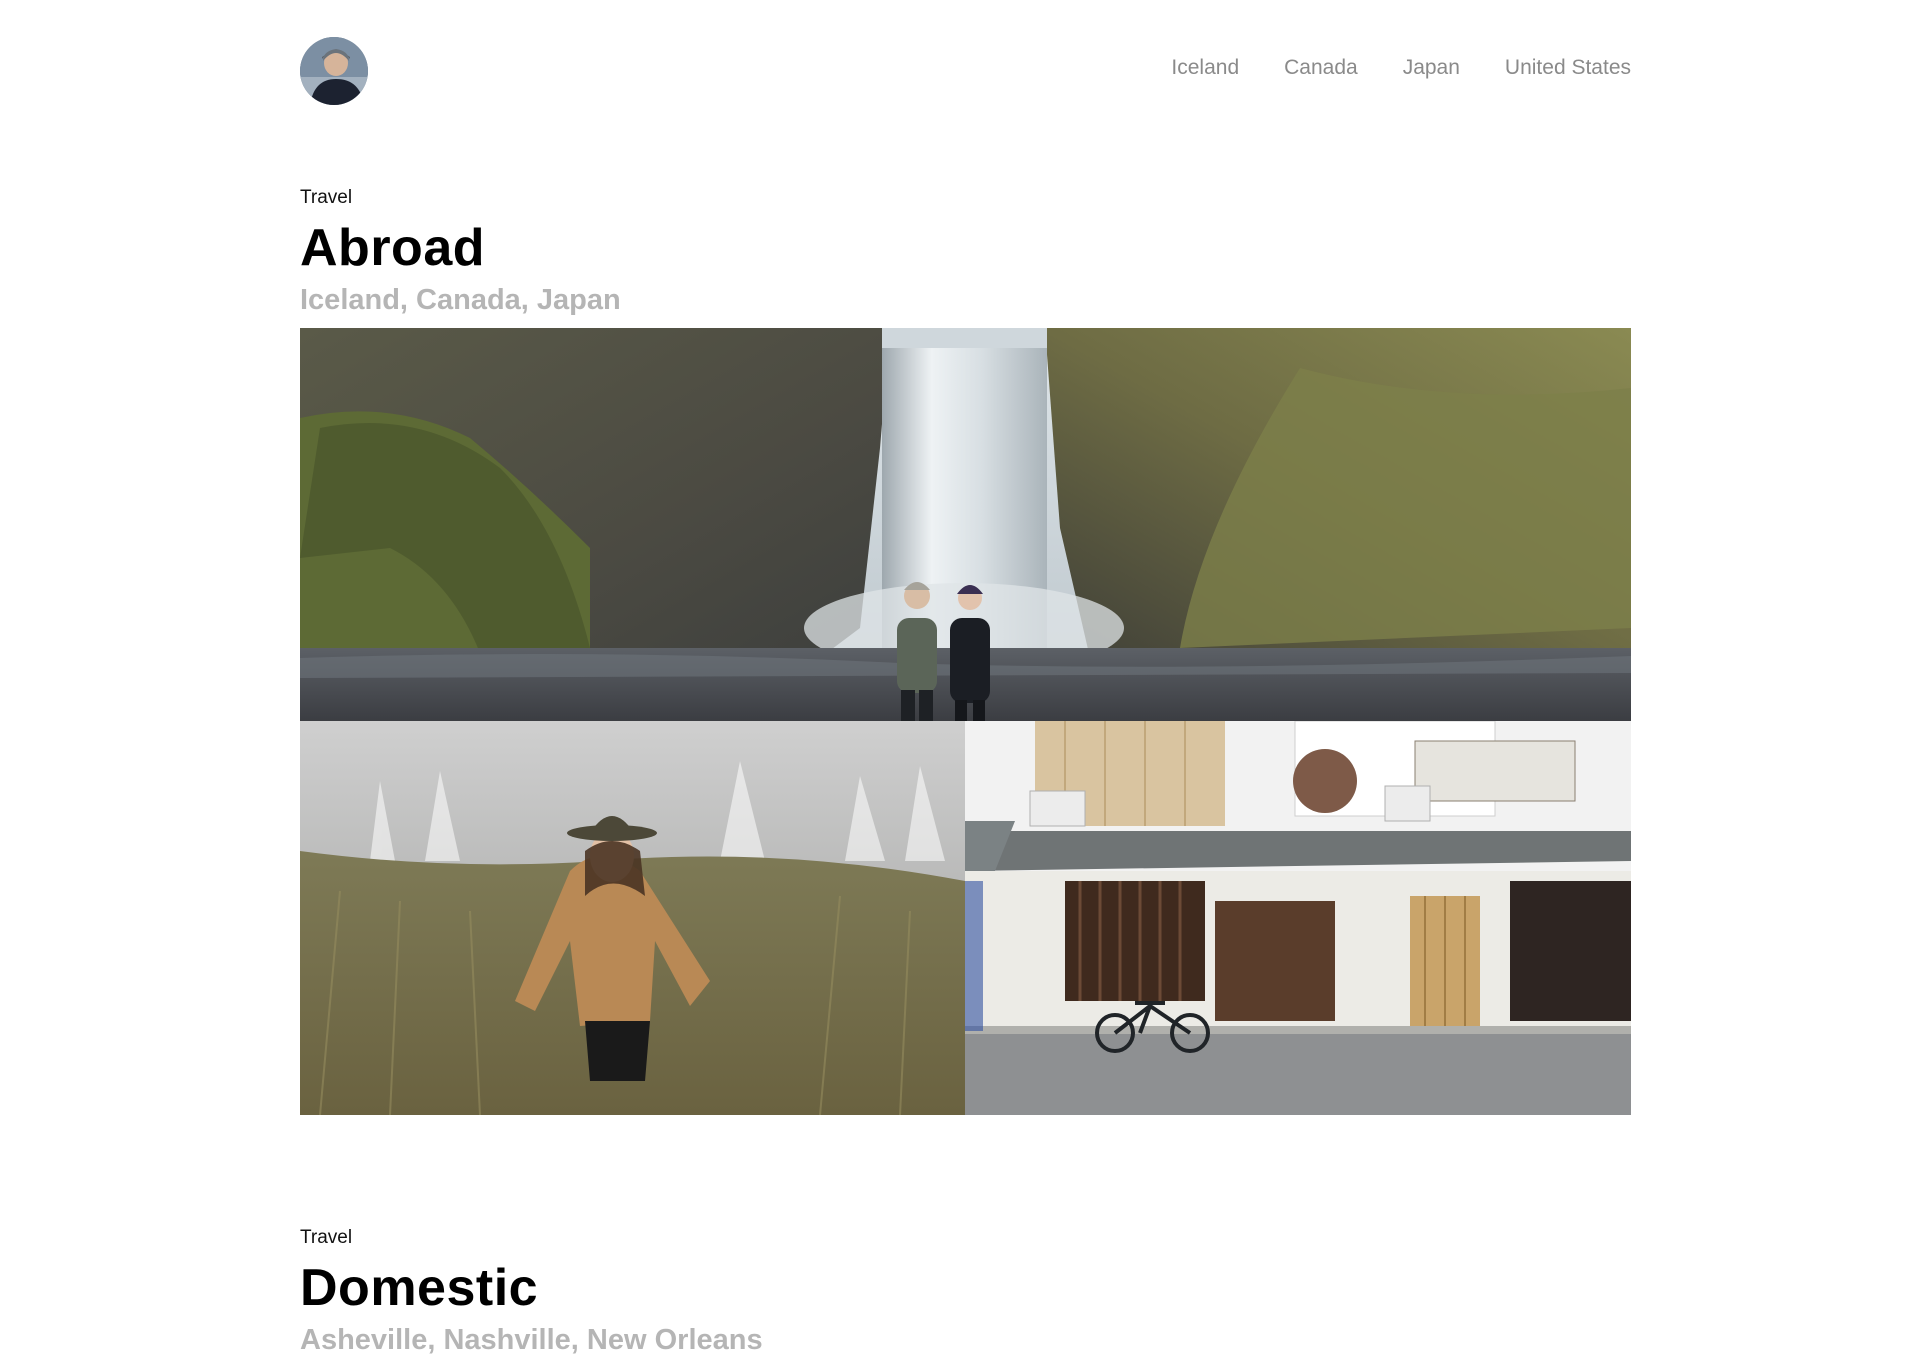  I want to click on street-image, so click(1298, 918).